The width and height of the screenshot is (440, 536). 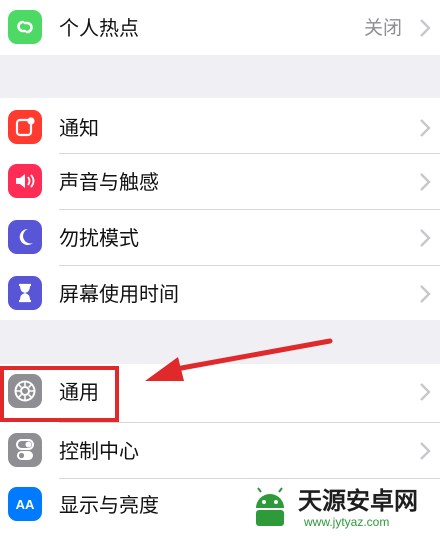 I want to click on pointer-arrow, so click(x=239, y=359).